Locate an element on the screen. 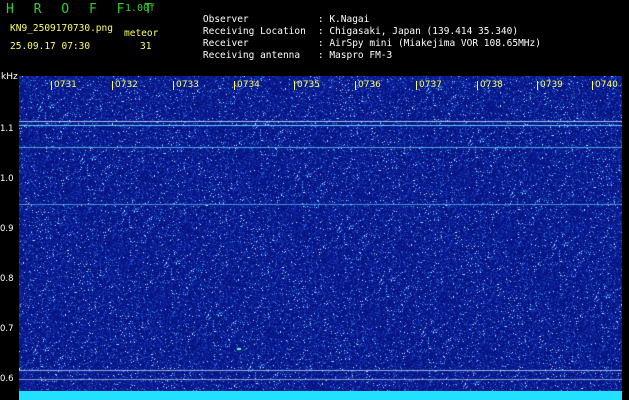 This screenshot has height=400, width=629. time-label-0733: 0733 is located at coordinates (187, 85).